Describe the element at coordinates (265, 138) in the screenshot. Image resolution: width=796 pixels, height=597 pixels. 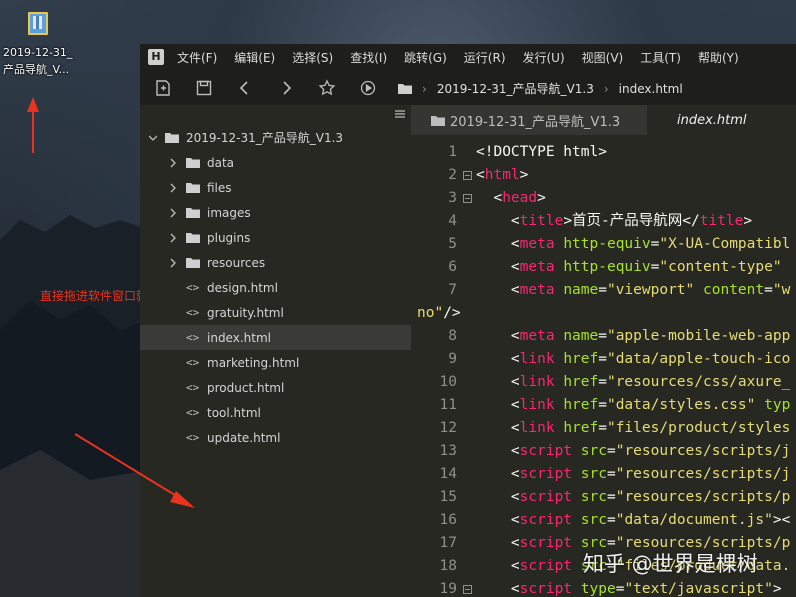
I see `tree-root-label: 2019-12-31_产品导航_V1.3` at that location.